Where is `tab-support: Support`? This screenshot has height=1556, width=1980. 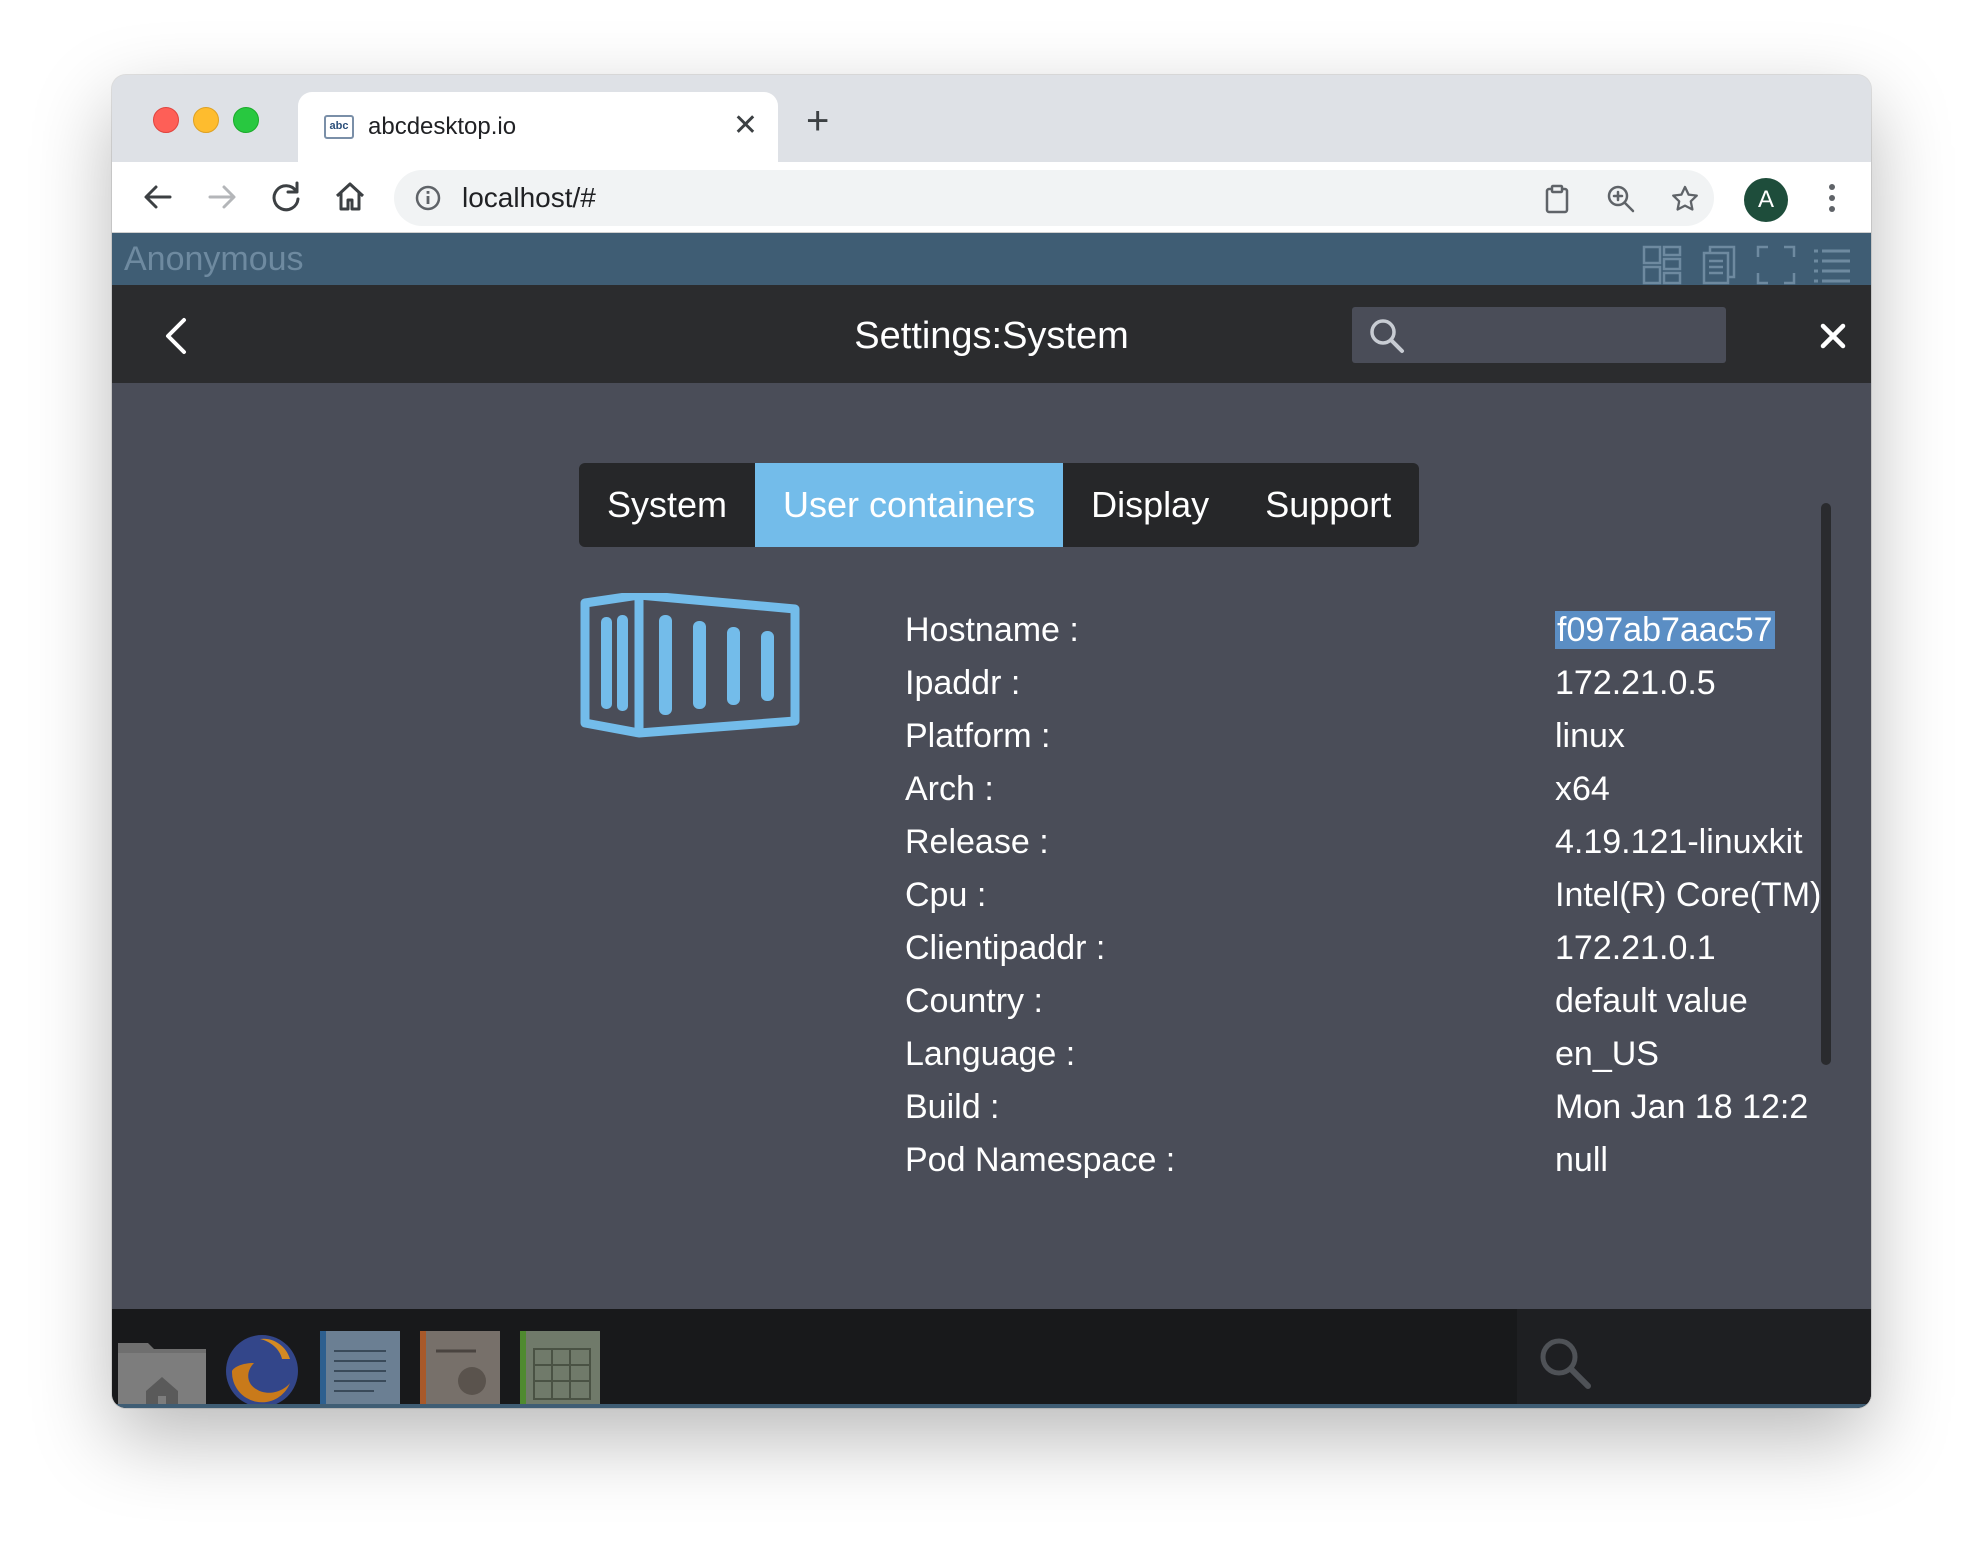
tab-support: Support is located at coordinates (1328, 505).